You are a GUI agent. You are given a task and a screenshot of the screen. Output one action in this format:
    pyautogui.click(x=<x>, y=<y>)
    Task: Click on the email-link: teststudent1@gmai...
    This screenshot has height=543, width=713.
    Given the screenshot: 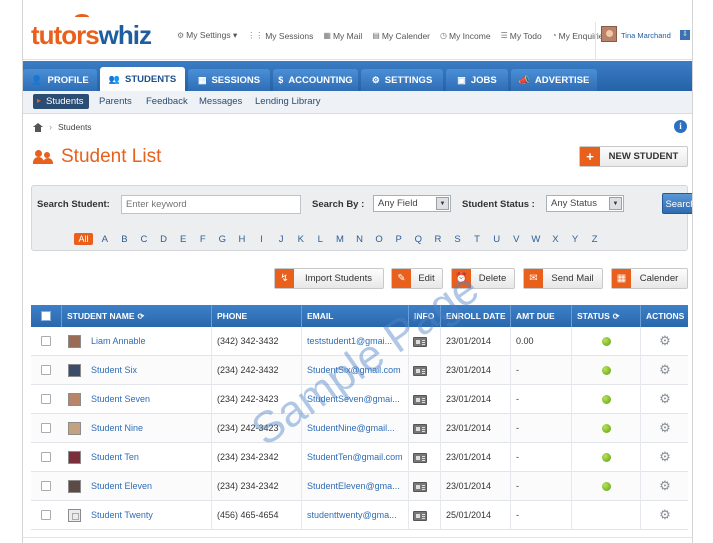 What is the action you would take?
    pyautogui.click(x=349, y=341)
    